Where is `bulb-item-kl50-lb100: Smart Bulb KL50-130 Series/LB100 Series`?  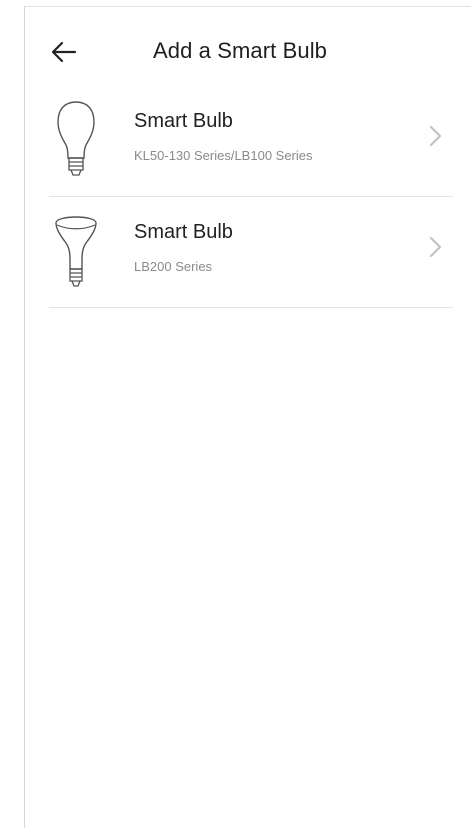 bulb-item-kl50-lb100: Smart Bulb KL50-130 Series/LB100 Series is located at coordinates (251, 141).